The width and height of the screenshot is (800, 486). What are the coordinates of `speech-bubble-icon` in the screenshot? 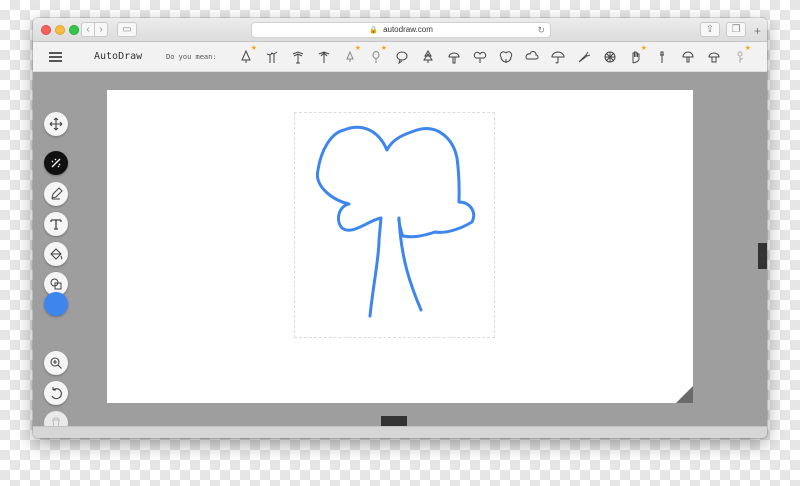 It's located at (402, 57).